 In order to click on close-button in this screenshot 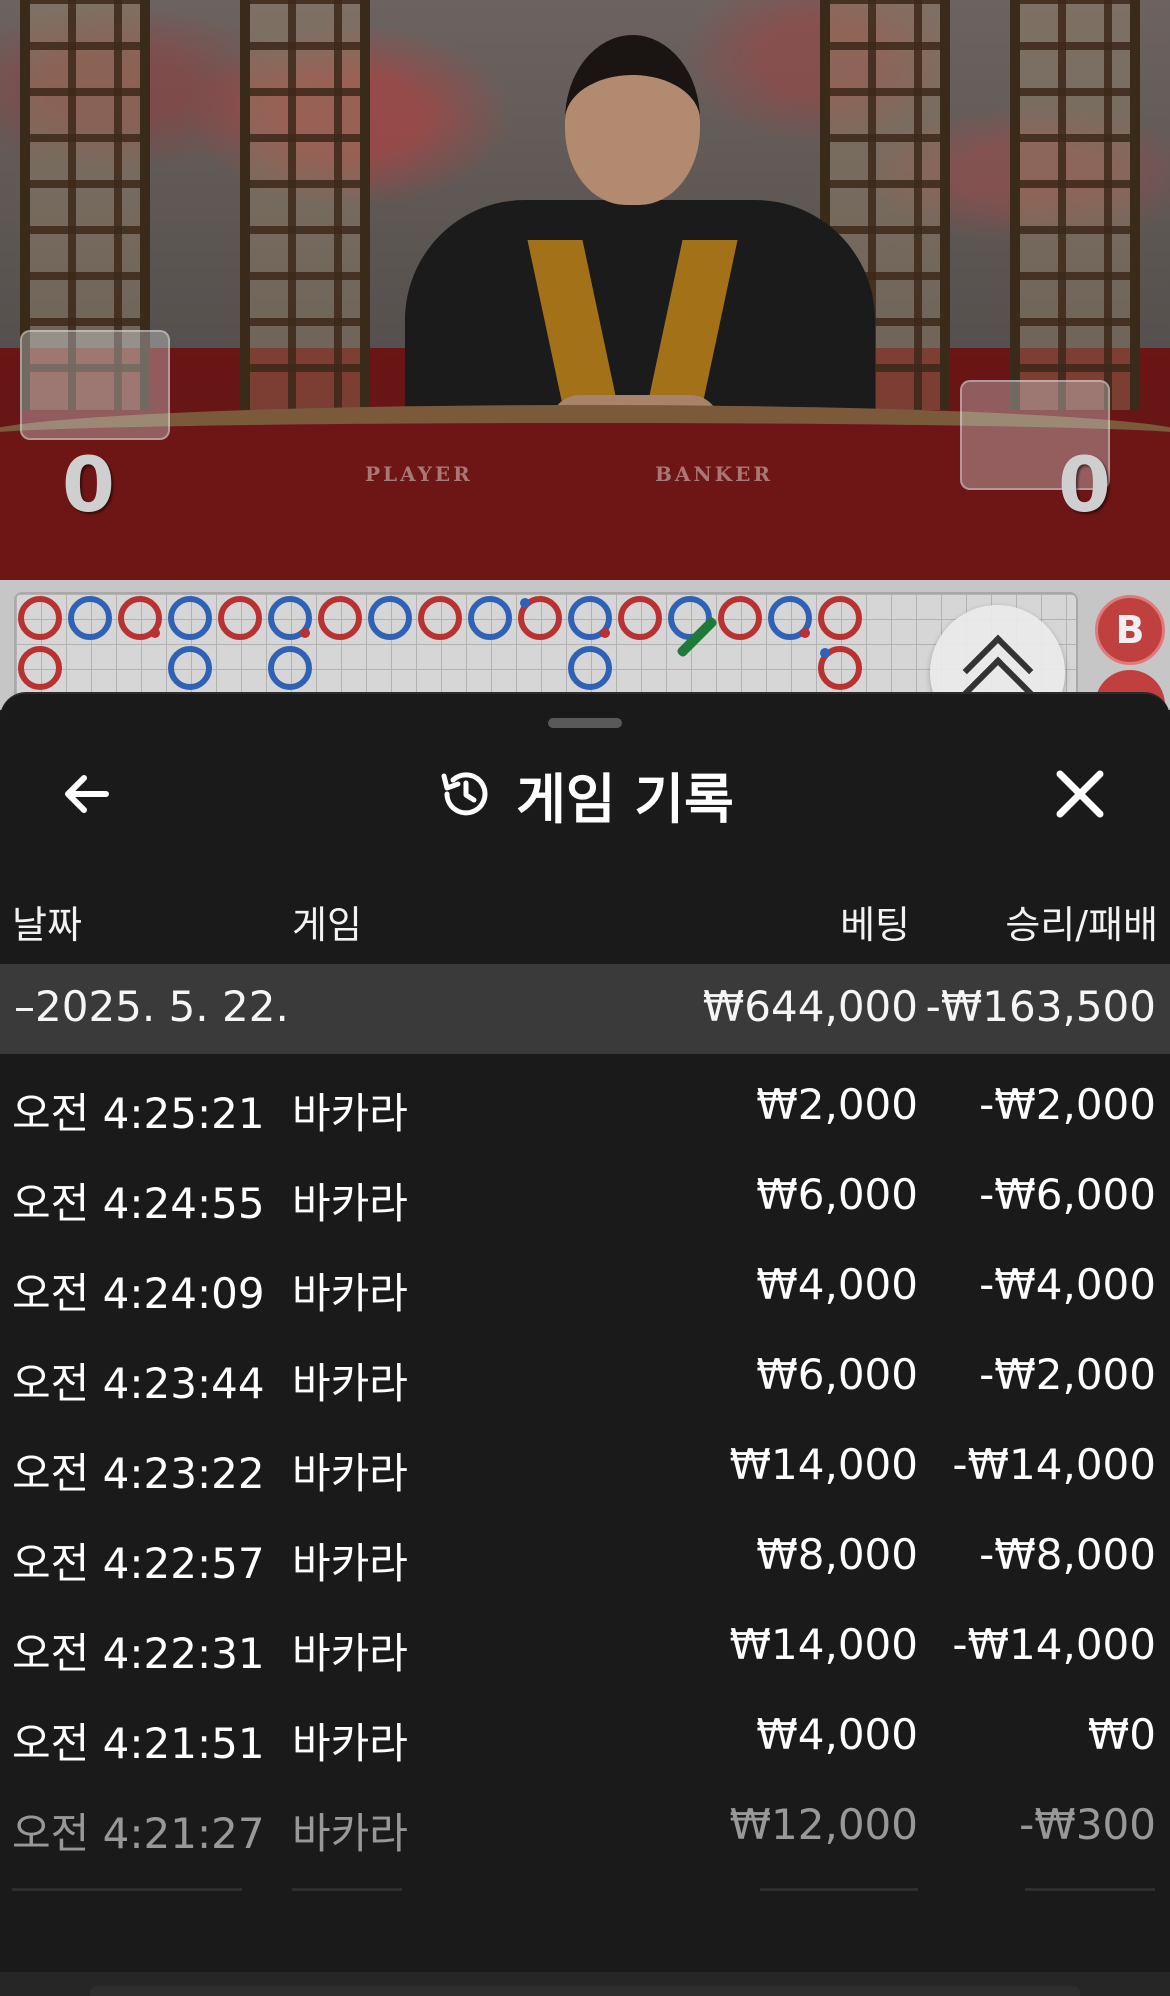, I will do `click(1080, 794)`.